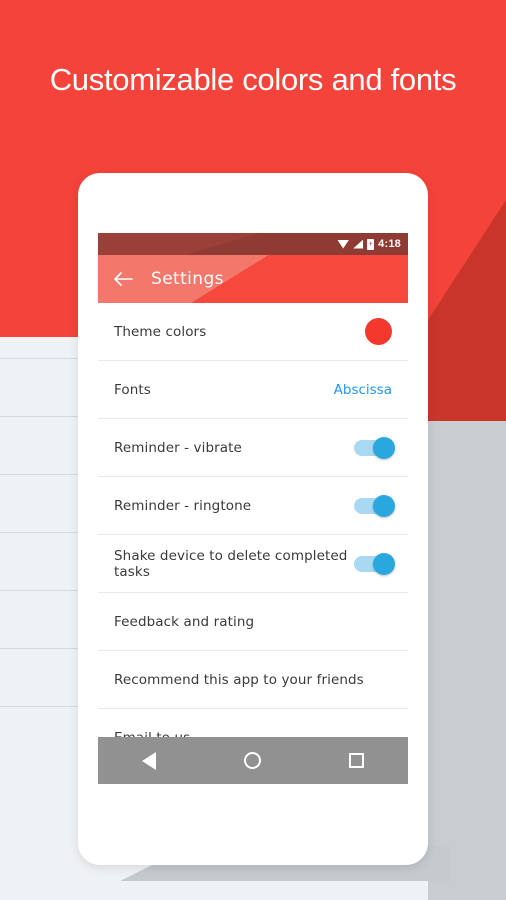  I want to click on settings-row-feedback: Feedback and rating, so click(253, 622).